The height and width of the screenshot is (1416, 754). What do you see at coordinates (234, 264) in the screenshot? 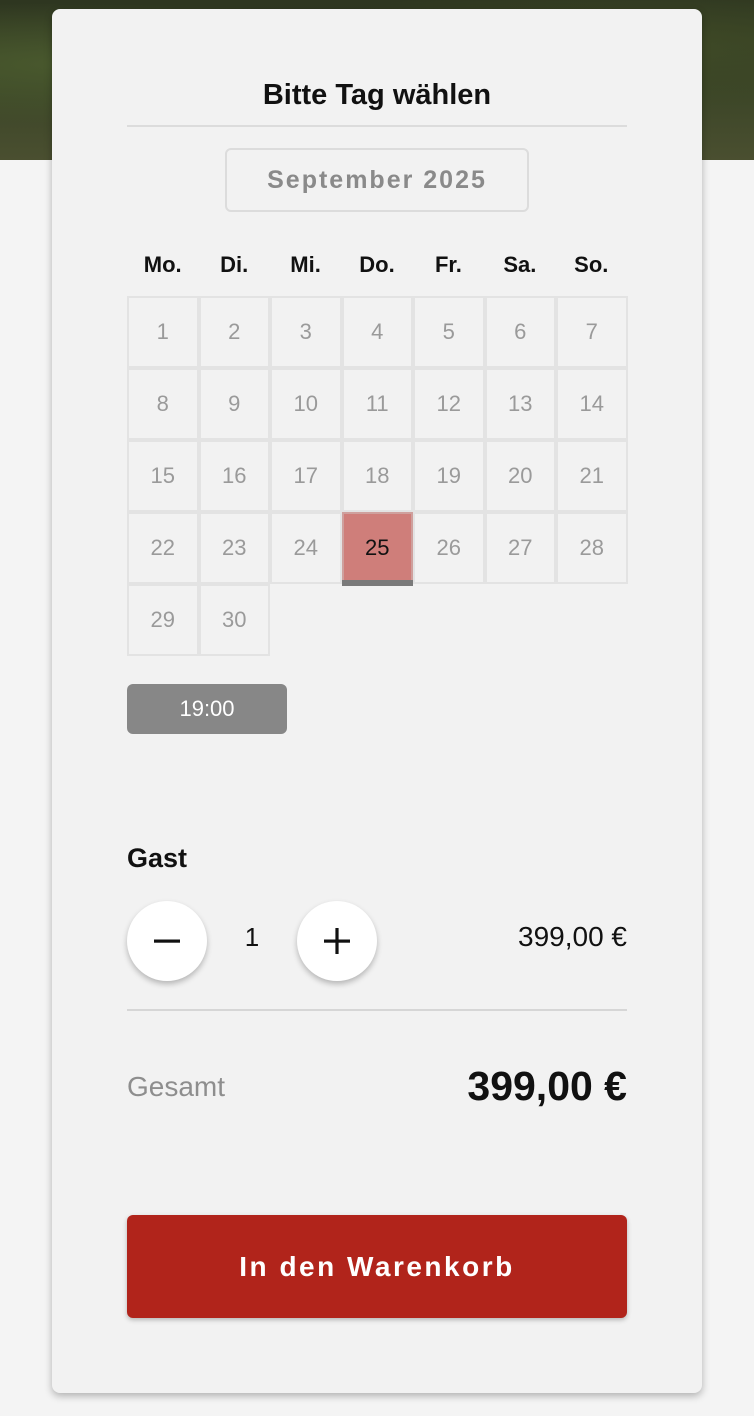
I see `weekday-tuesday: Di.` at bounding box center [234, 264].